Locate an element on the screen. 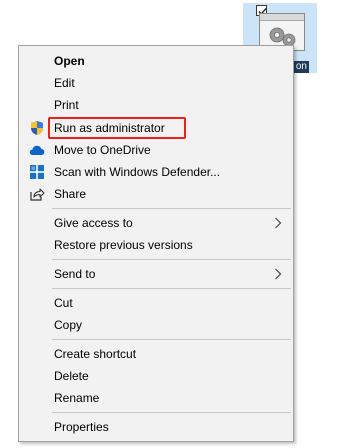 Image resolution: width=341 pixels, height=448 pixels. menu-item-label: Delete is located at coordinates (71, 376).